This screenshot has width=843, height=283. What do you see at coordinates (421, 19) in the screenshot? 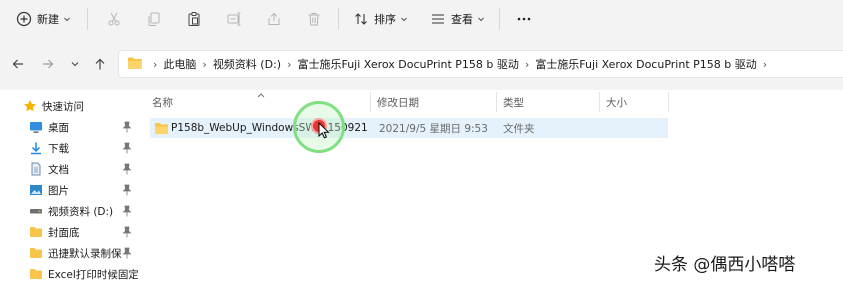
I see `command-bar: 新建 排序 查看` at bounding box center [421, 19].